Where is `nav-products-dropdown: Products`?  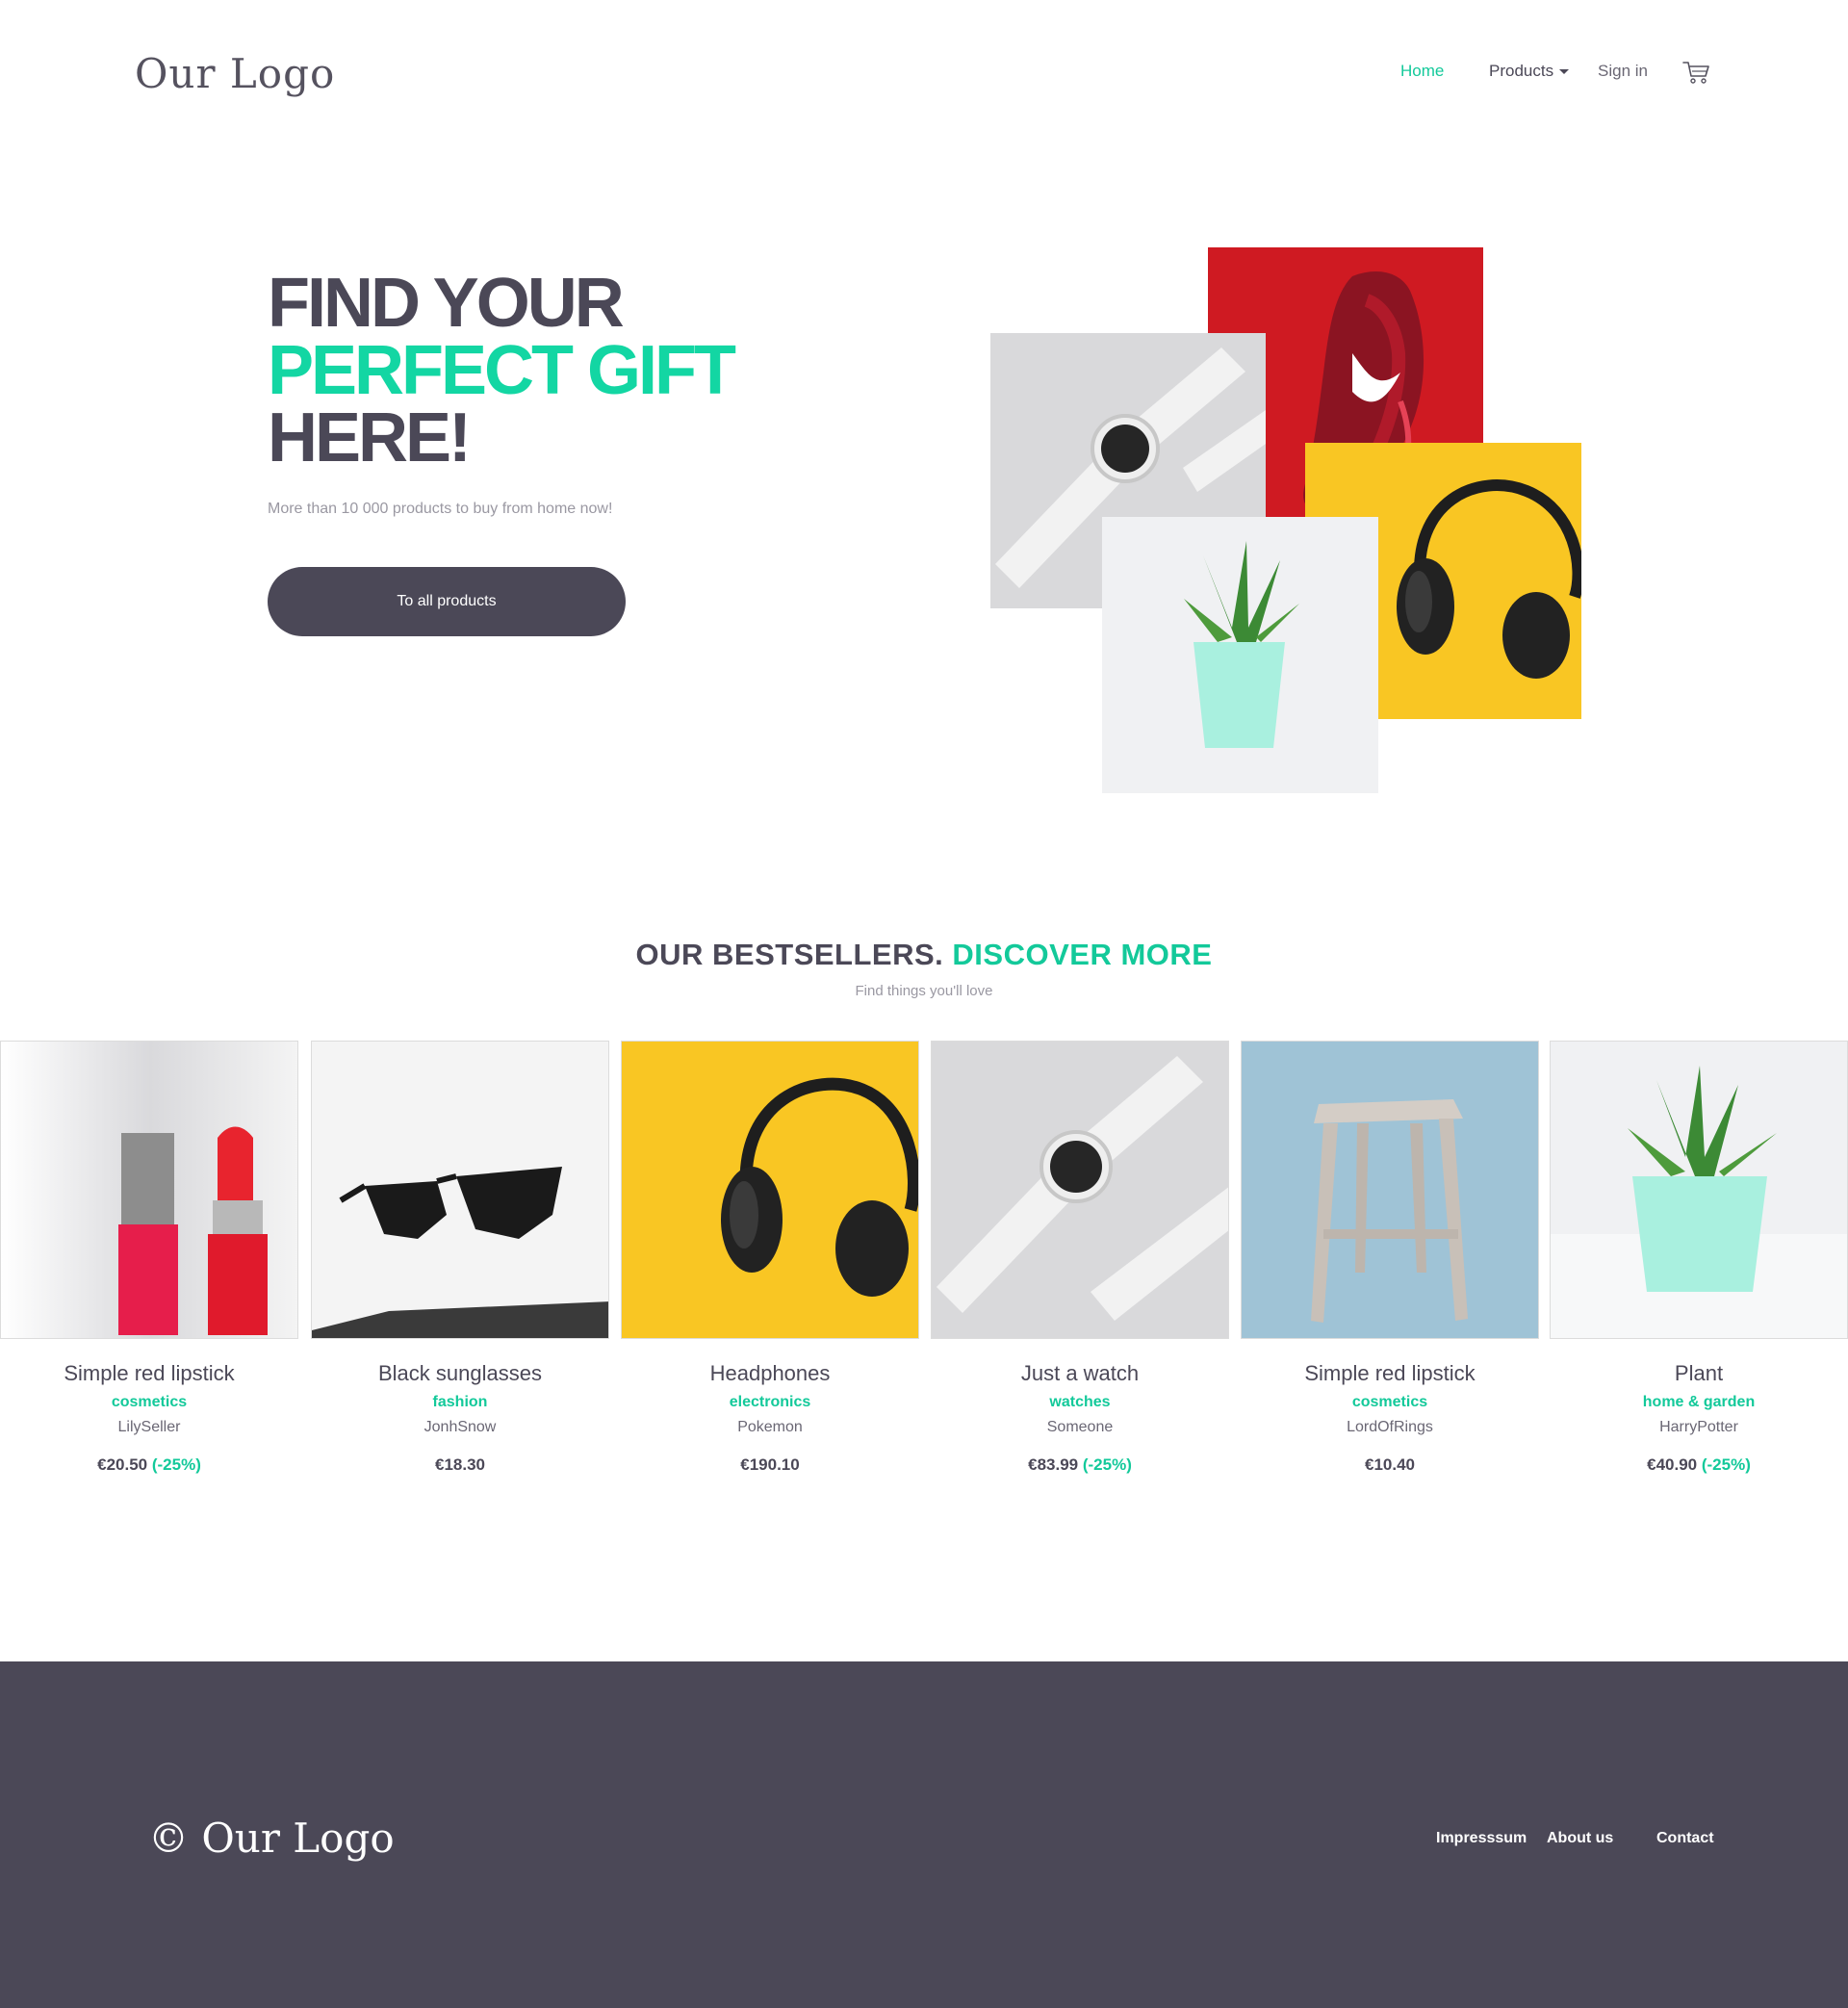 nav-products-dropdown: Products is located at coordinates (1529, 71).